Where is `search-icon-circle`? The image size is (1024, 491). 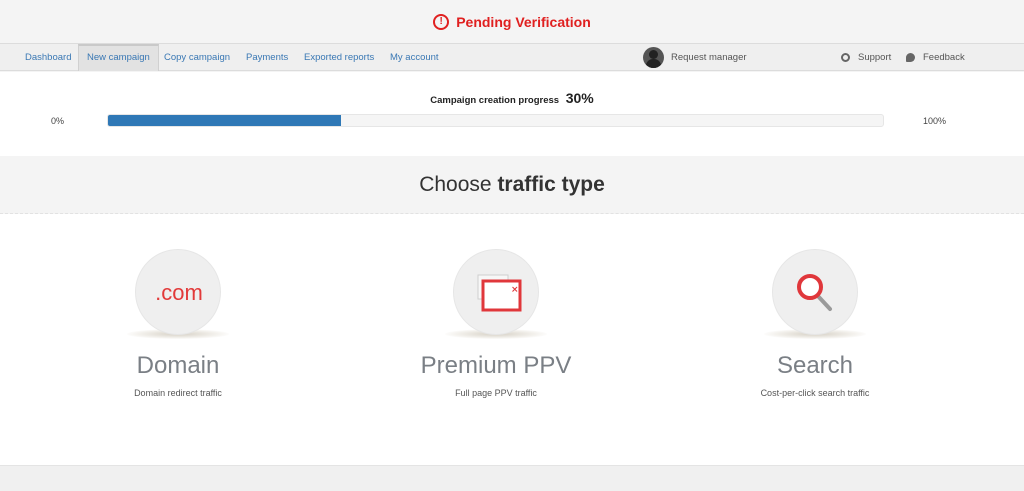
search-icon-circle is located at coordinates (815, 292).